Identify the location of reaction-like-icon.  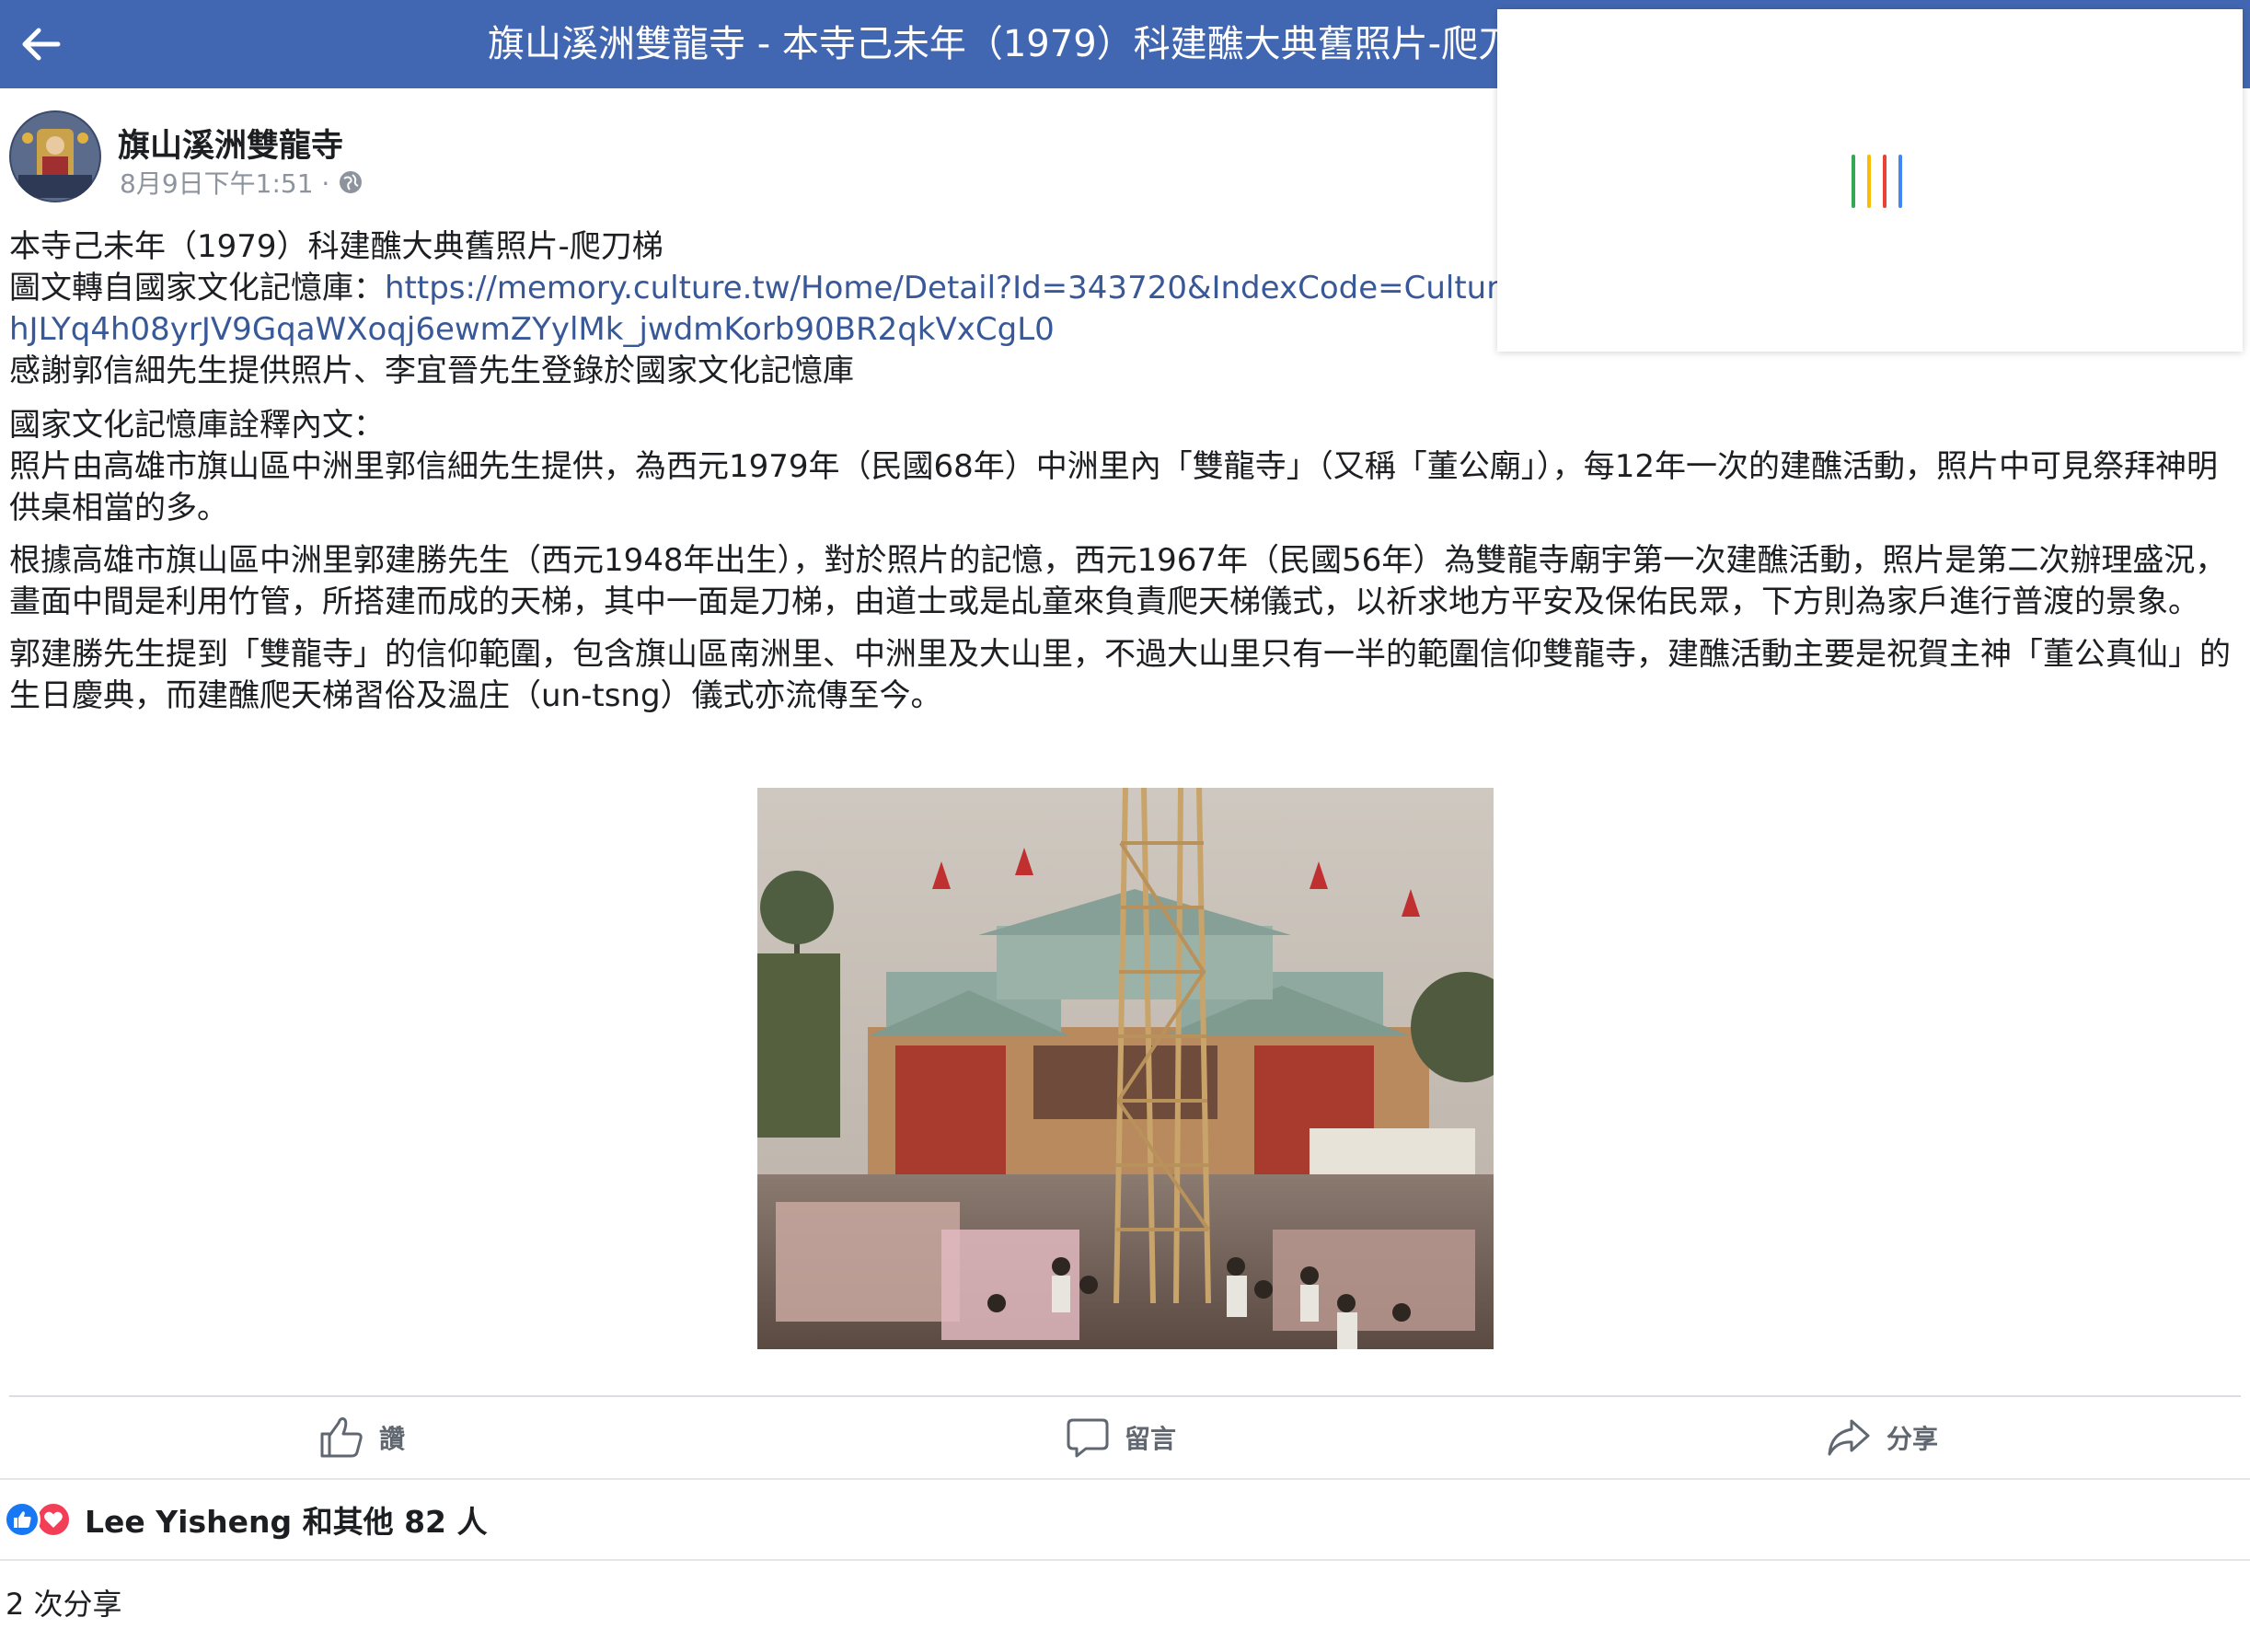
(22, 1519).